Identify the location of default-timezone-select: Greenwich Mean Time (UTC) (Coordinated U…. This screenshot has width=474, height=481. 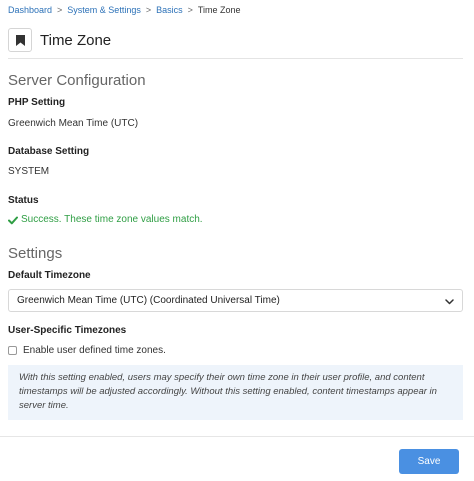
(235, 300).